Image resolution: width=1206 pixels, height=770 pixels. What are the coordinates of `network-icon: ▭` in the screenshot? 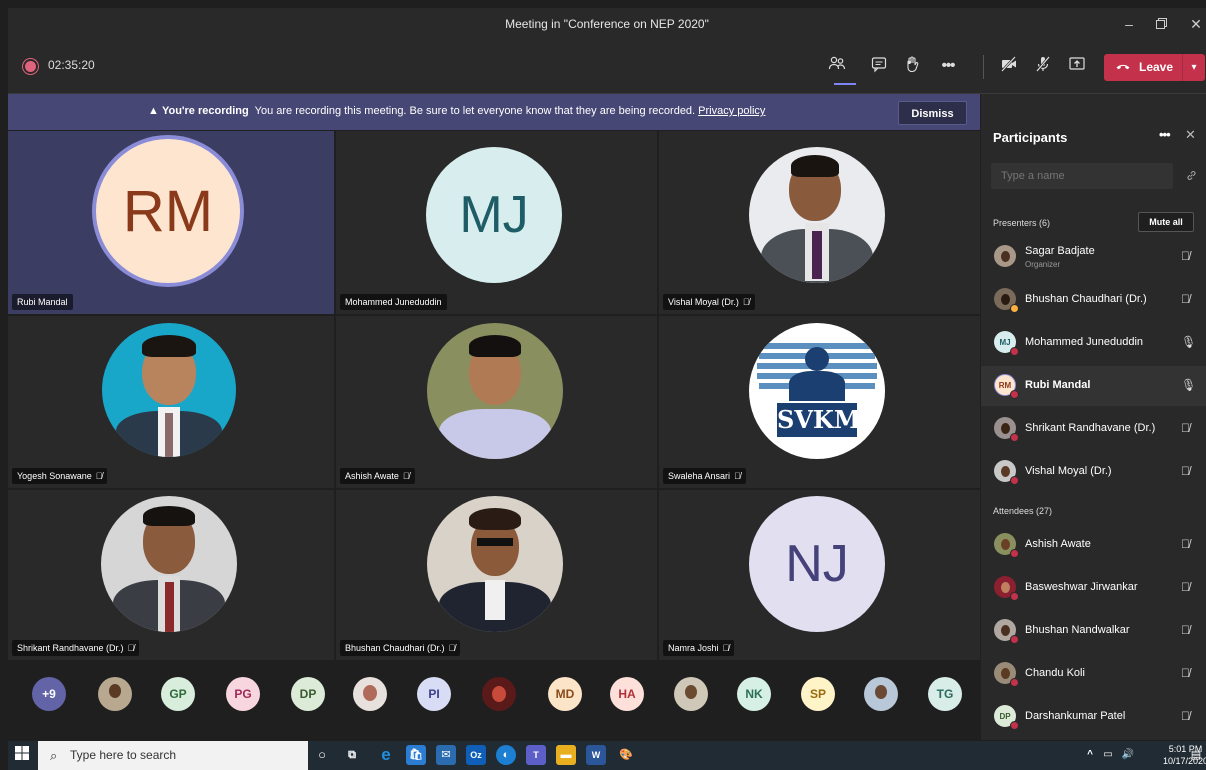 It's located at (1108, 755).